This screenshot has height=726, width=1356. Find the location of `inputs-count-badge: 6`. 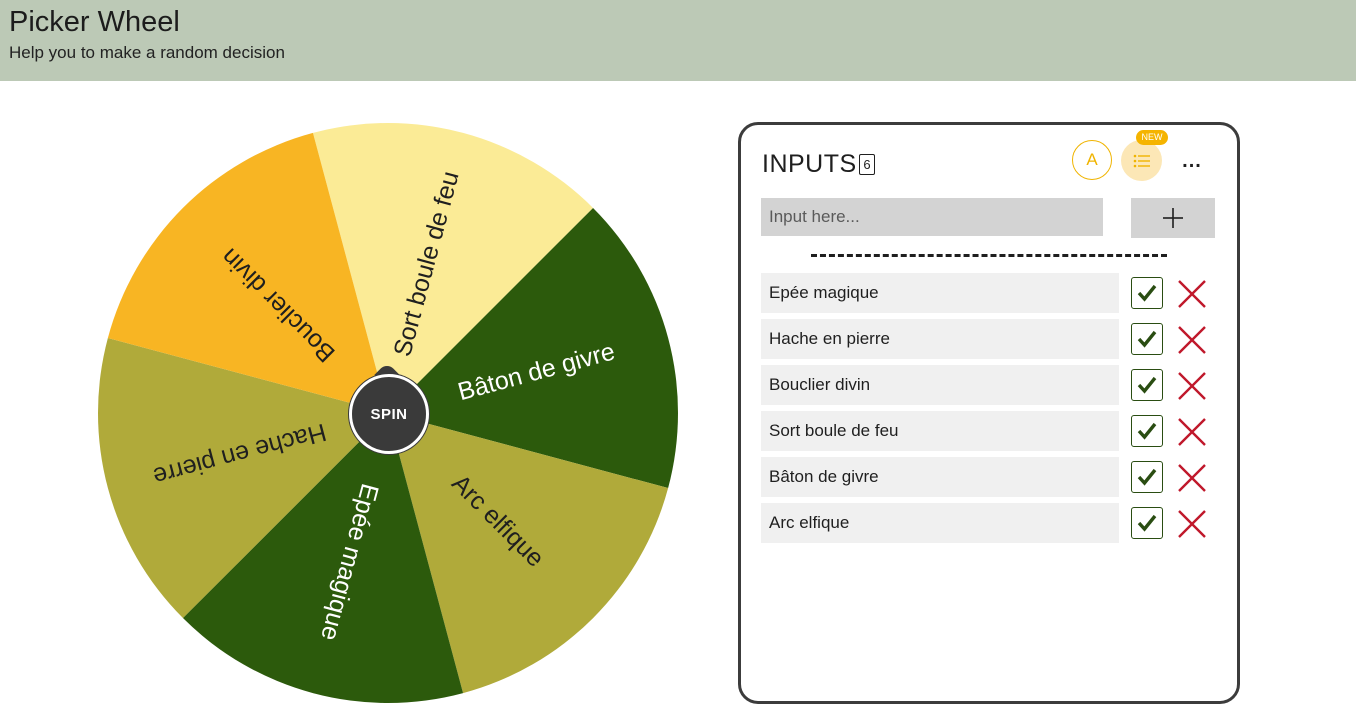

inputs-count-badge: 6 is located at coordinates (867, 164).